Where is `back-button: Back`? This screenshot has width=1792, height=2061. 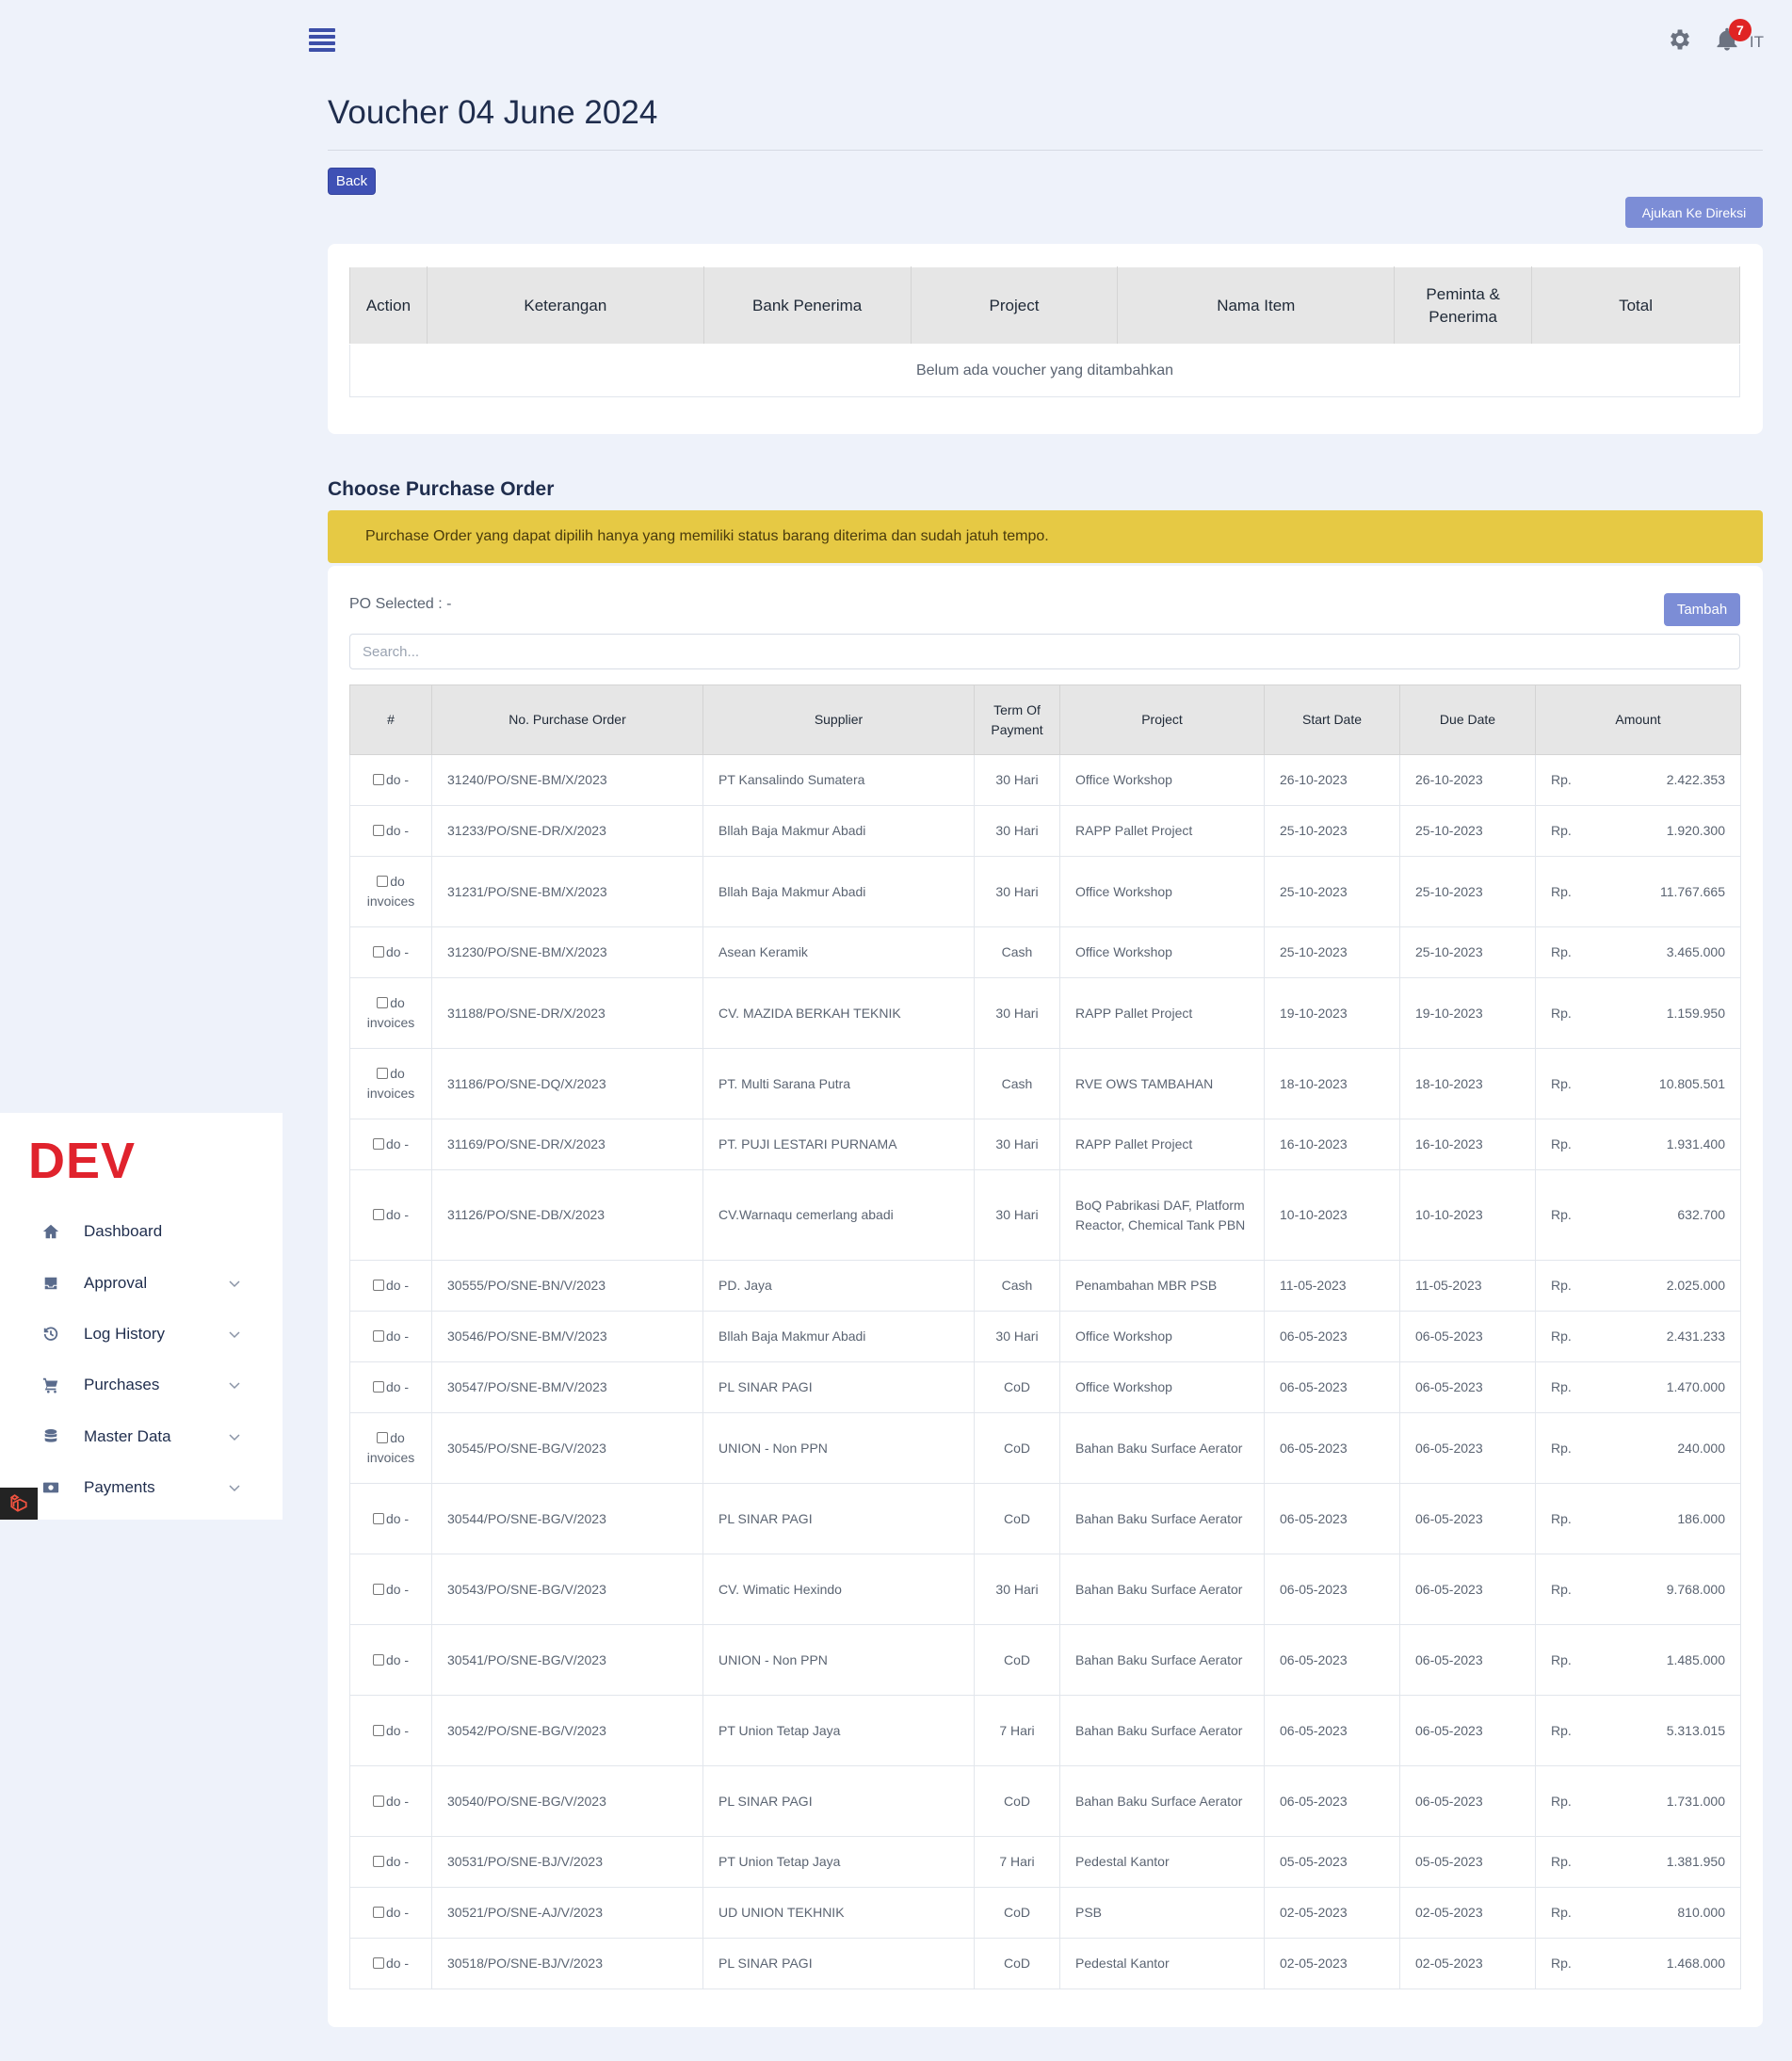 back-button: Back is located at coordinates (352, 181).